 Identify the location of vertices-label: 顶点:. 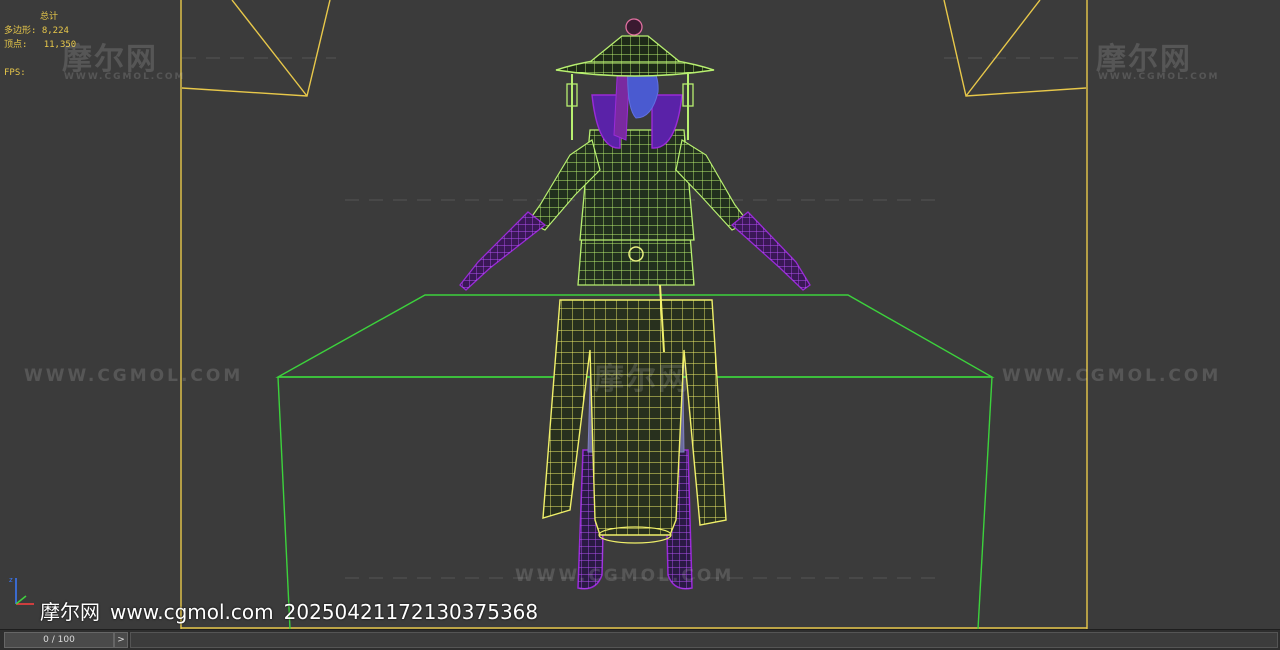
(16, 45).